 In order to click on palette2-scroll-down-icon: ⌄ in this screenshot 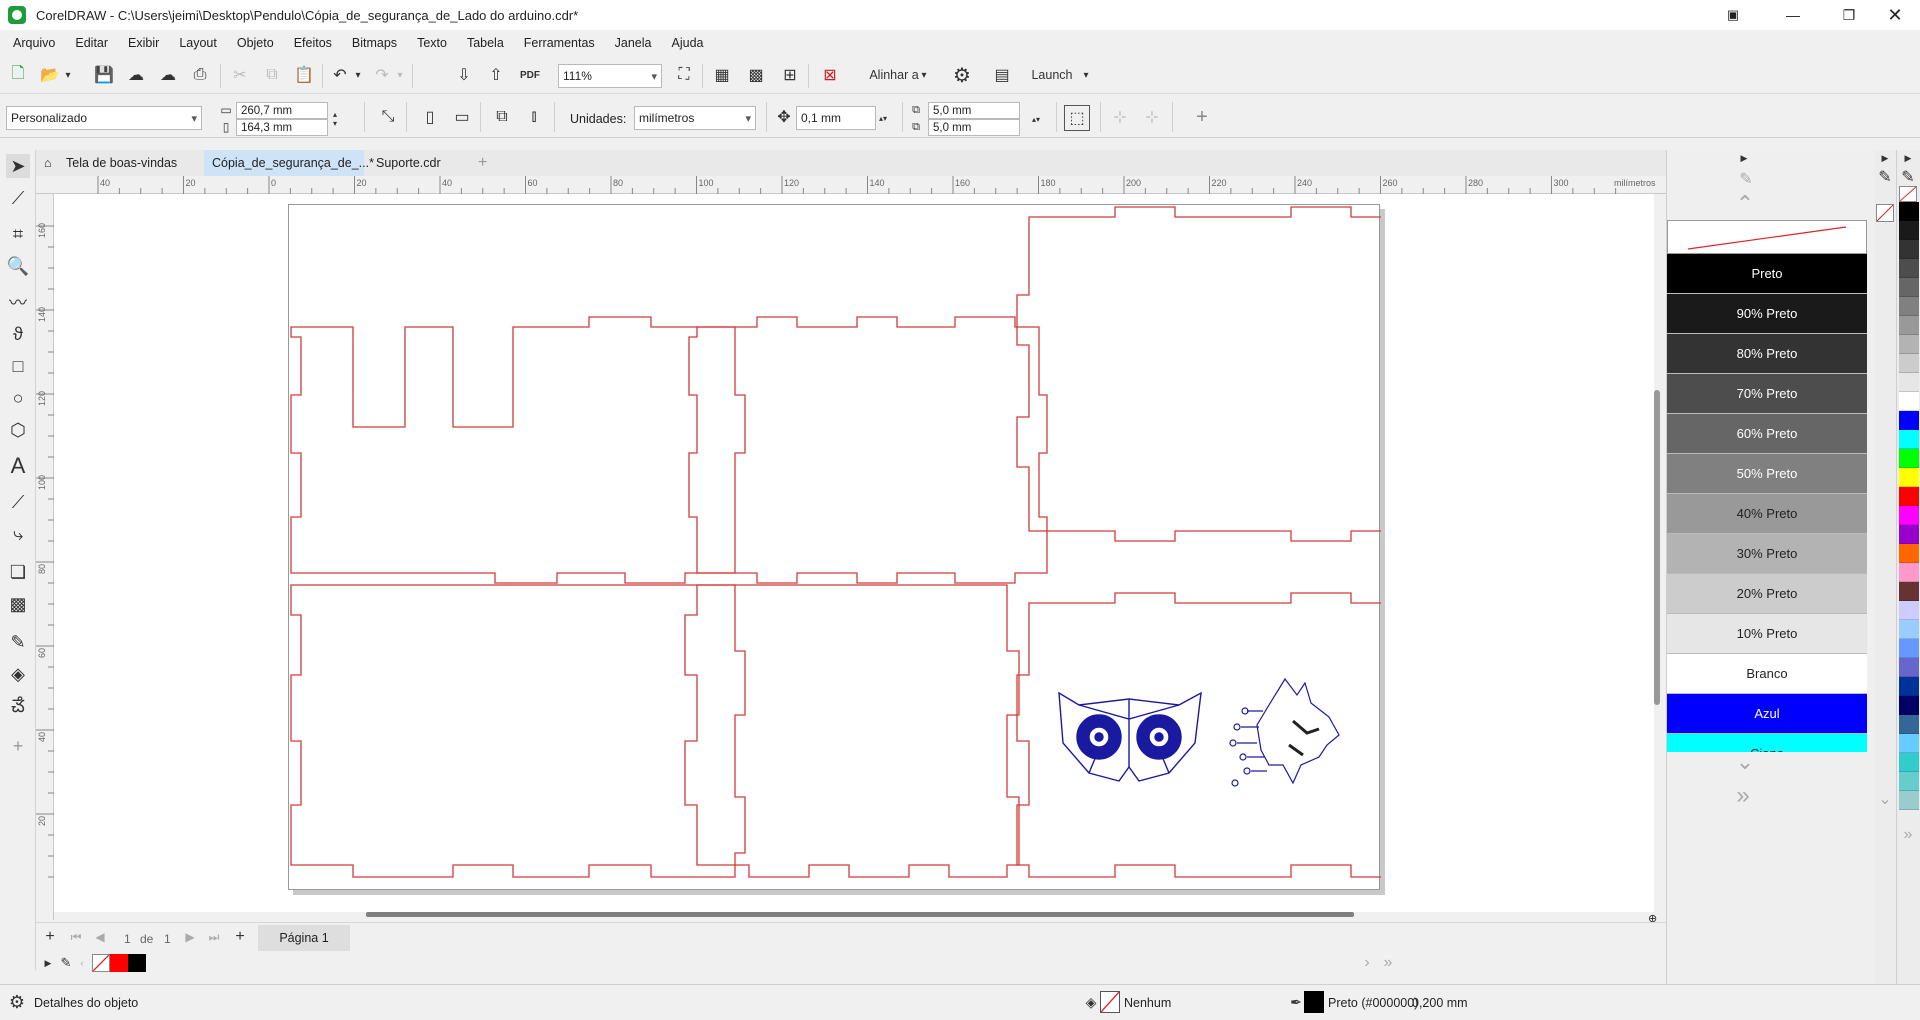, I will do `click(1885, 799)`.